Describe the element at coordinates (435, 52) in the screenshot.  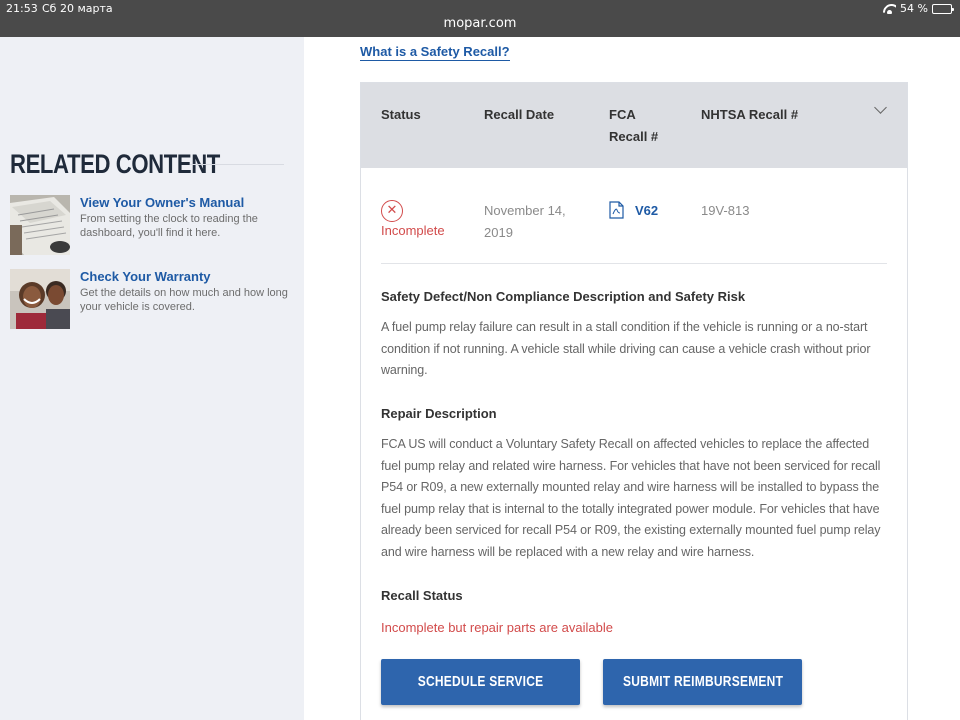
I see `what-is-safety-recall-link: What is a Safety Recall?` at that location.